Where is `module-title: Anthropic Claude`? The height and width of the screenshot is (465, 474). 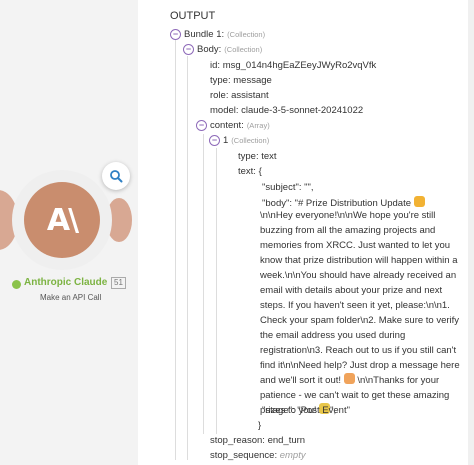
module-title: Anthropic Claude is located at coordinates (65, 282).